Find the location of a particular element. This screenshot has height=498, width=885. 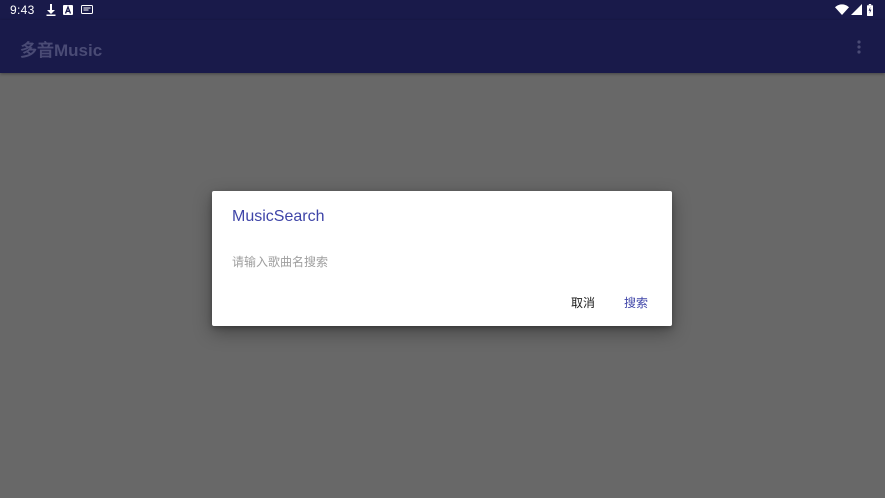

app-title: 多音Music is located at coordinates (61, 50).